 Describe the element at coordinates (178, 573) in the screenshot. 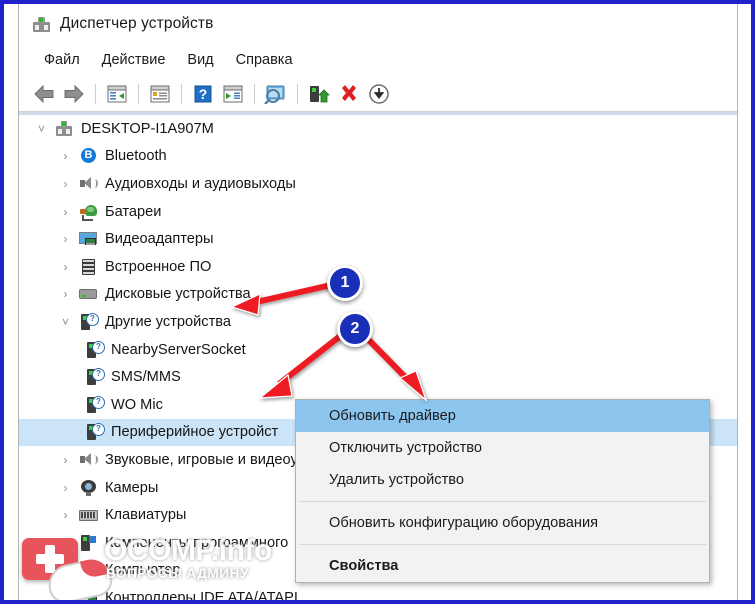

I see `watermark-subtitle: ВОПРОСЫ АДМИНУ` at that location.